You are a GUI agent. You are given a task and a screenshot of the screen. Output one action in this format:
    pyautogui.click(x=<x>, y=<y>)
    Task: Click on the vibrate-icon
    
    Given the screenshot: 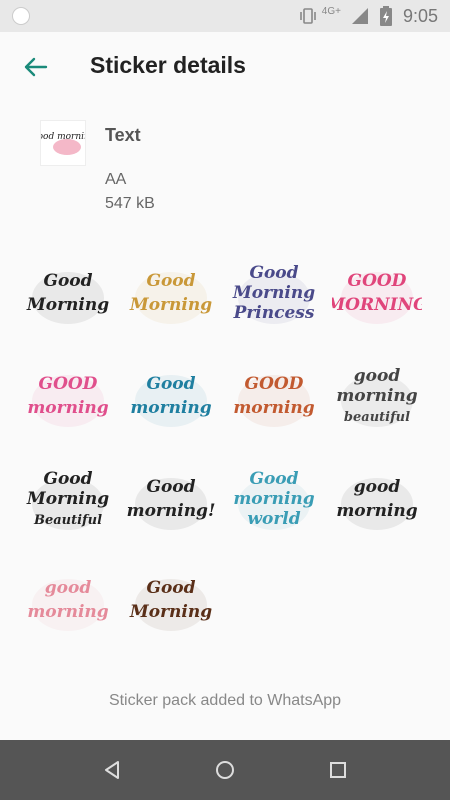 What is the action you would take?
    pyautogui.click(x=307, y=16)
    